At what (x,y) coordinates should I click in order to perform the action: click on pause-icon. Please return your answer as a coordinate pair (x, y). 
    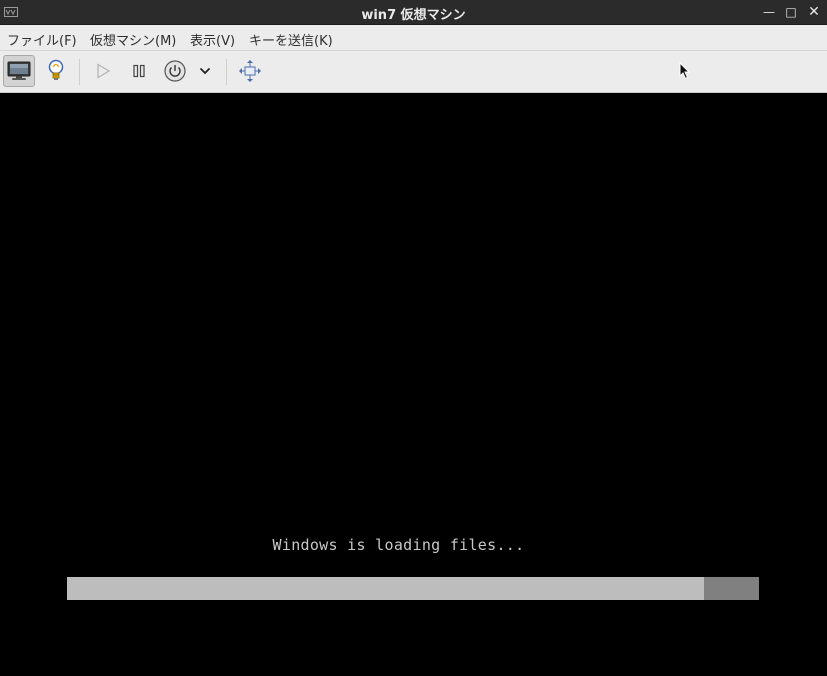
    Looking at the image, I should click on (139, 71).